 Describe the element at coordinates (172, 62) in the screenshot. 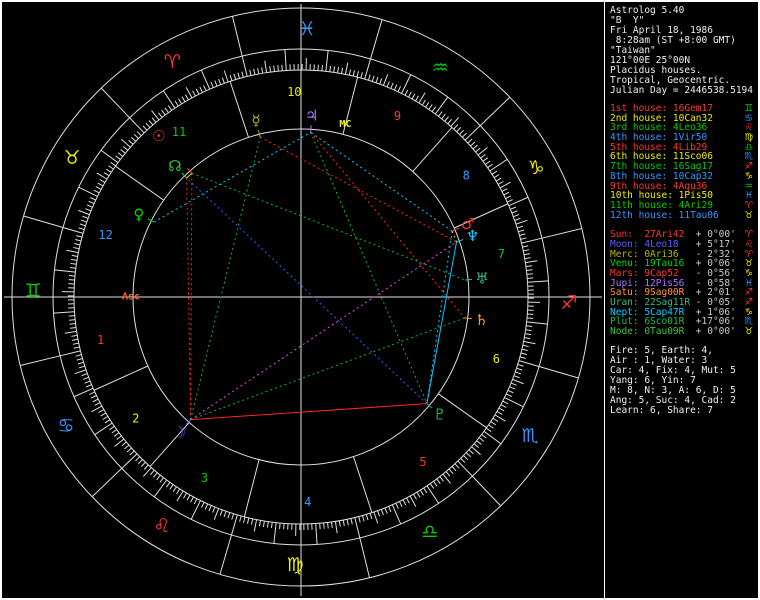

I see `sign-glyph-ari: ♈` at that location.